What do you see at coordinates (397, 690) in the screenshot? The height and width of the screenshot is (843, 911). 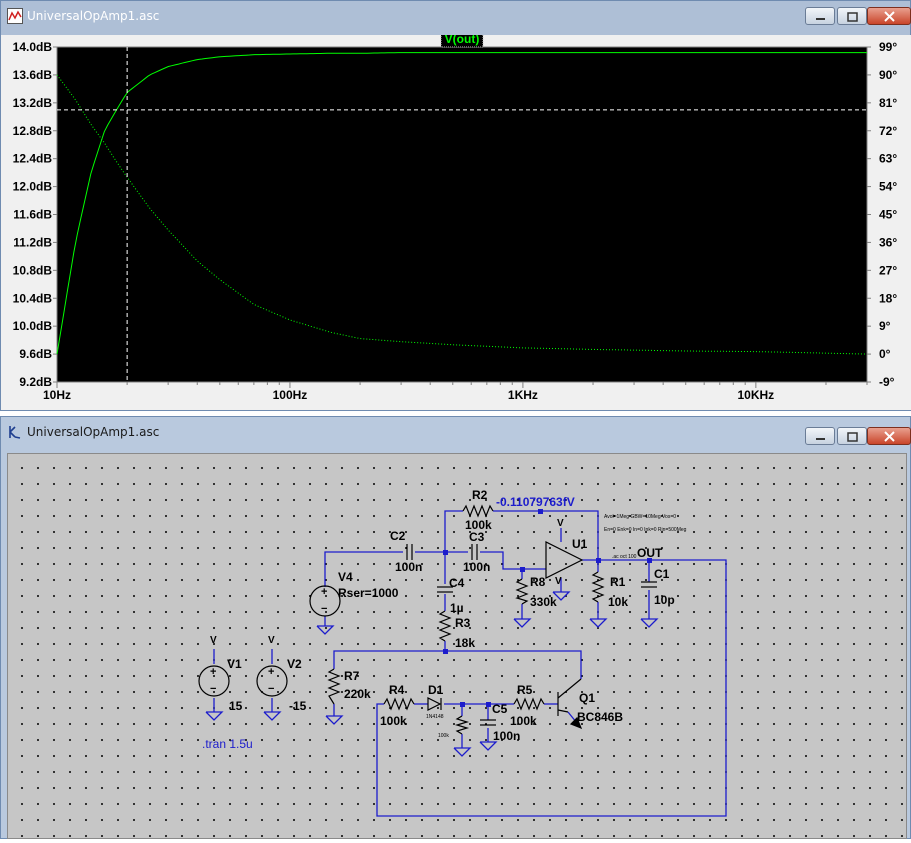 I see `r4-label: R4` at bounding box center [397, 690].